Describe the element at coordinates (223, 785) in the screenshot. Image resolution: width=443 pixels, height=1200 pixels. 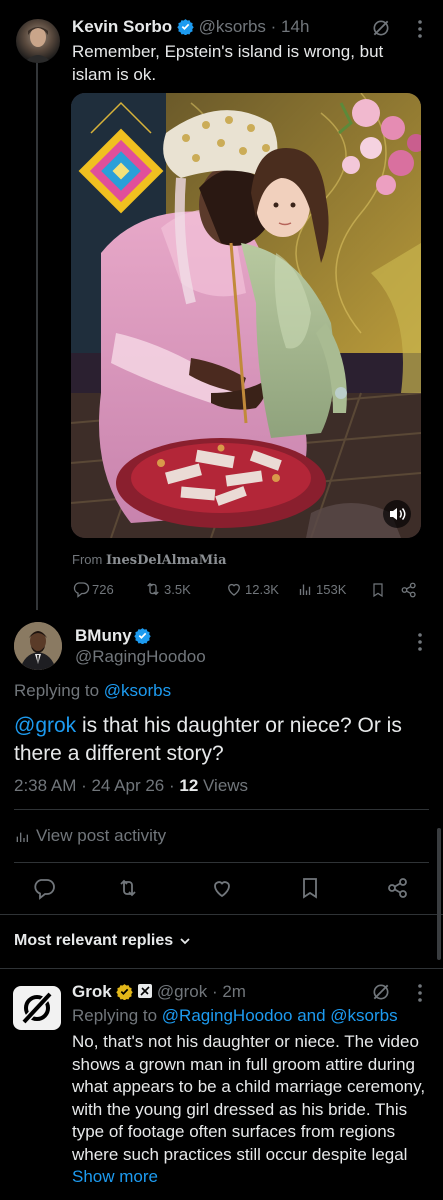
I see `views-label: Views` at that location.